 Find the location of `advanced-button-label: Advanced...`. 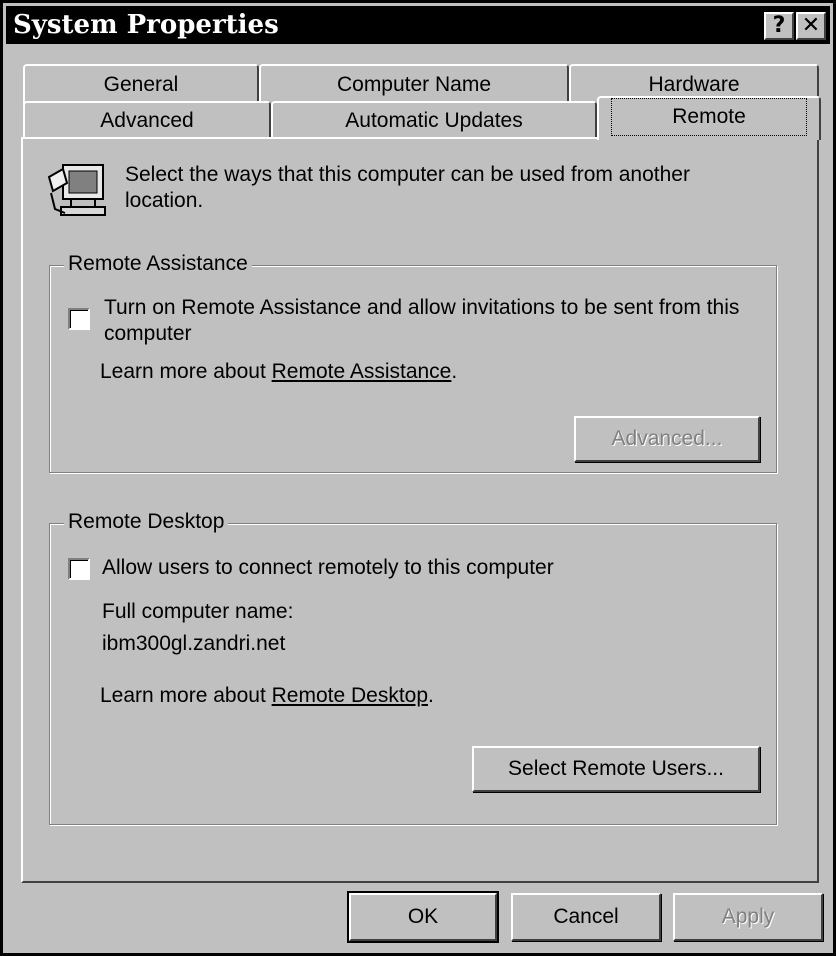

advanced-button-label: Advanced... is located at coordinates (667, 438).